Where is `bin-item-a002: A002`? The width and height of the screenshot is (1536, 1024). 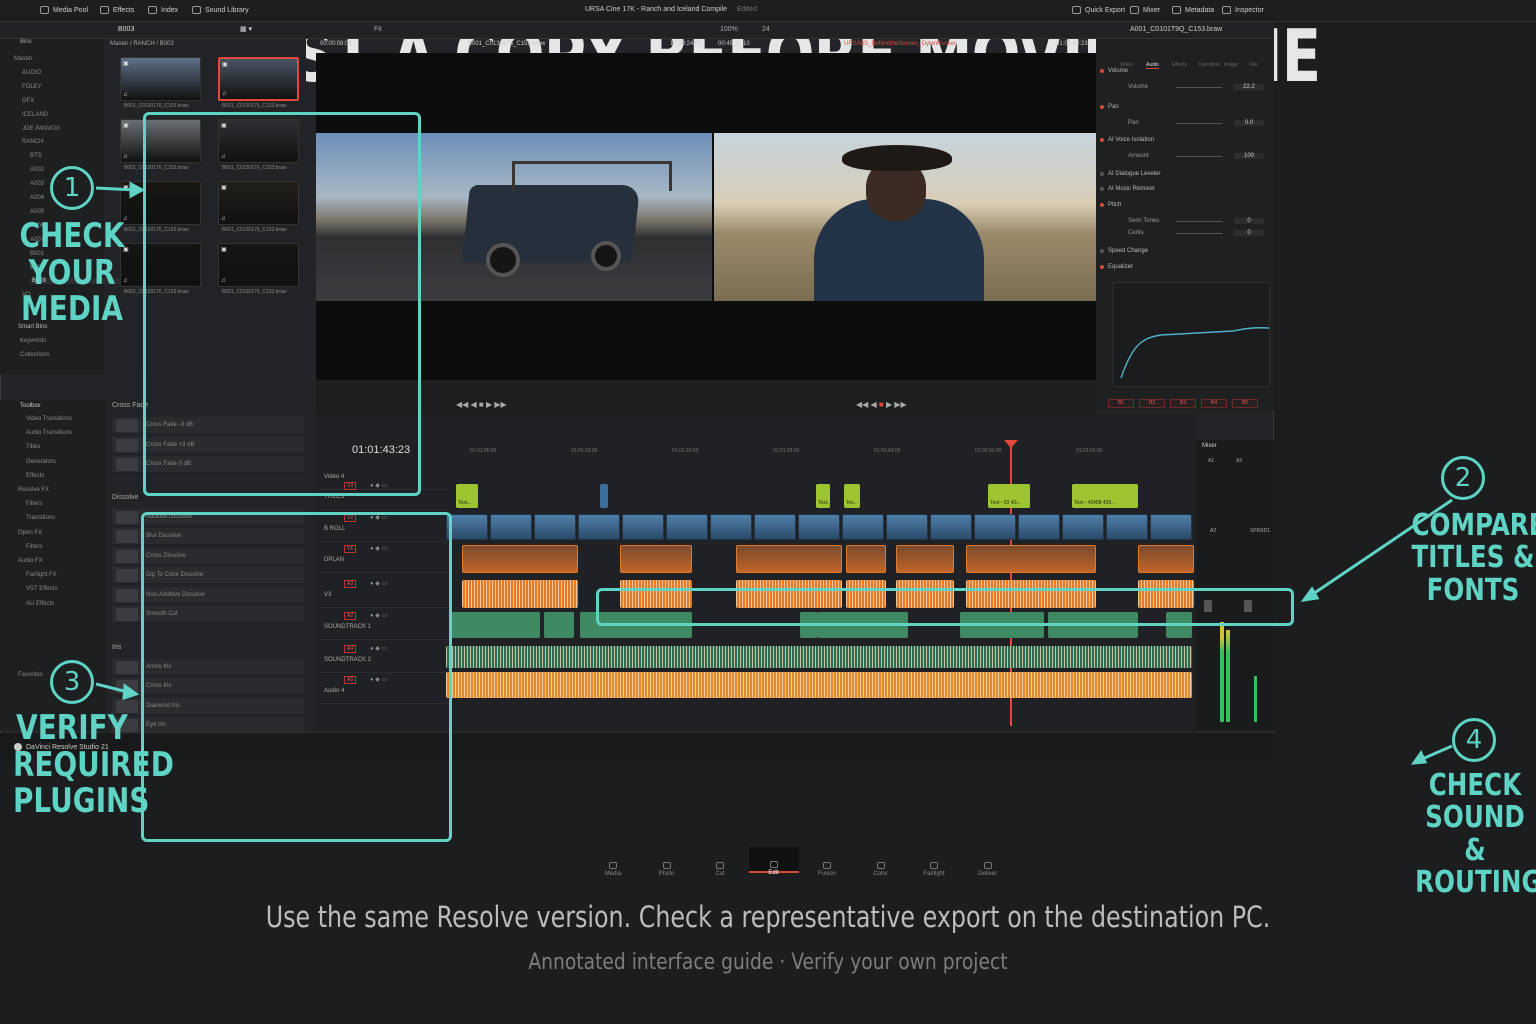
bin-item-a002: A002 is located at coordinates (37, 170).